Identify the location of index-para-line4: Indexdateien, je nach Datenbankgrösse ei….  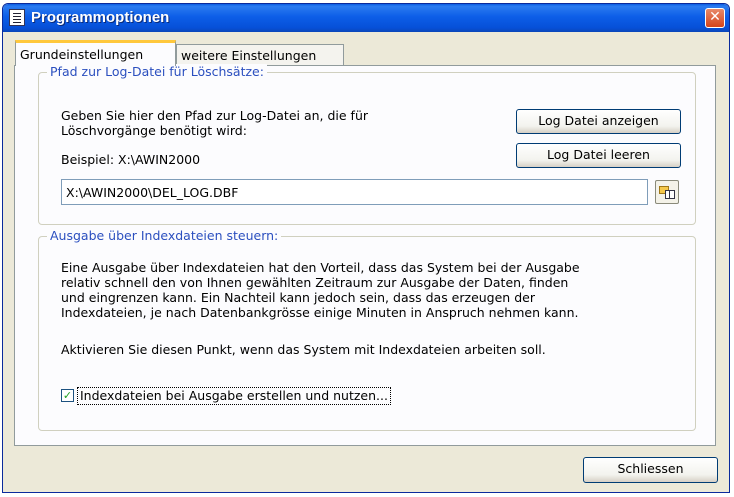
(320, 312).